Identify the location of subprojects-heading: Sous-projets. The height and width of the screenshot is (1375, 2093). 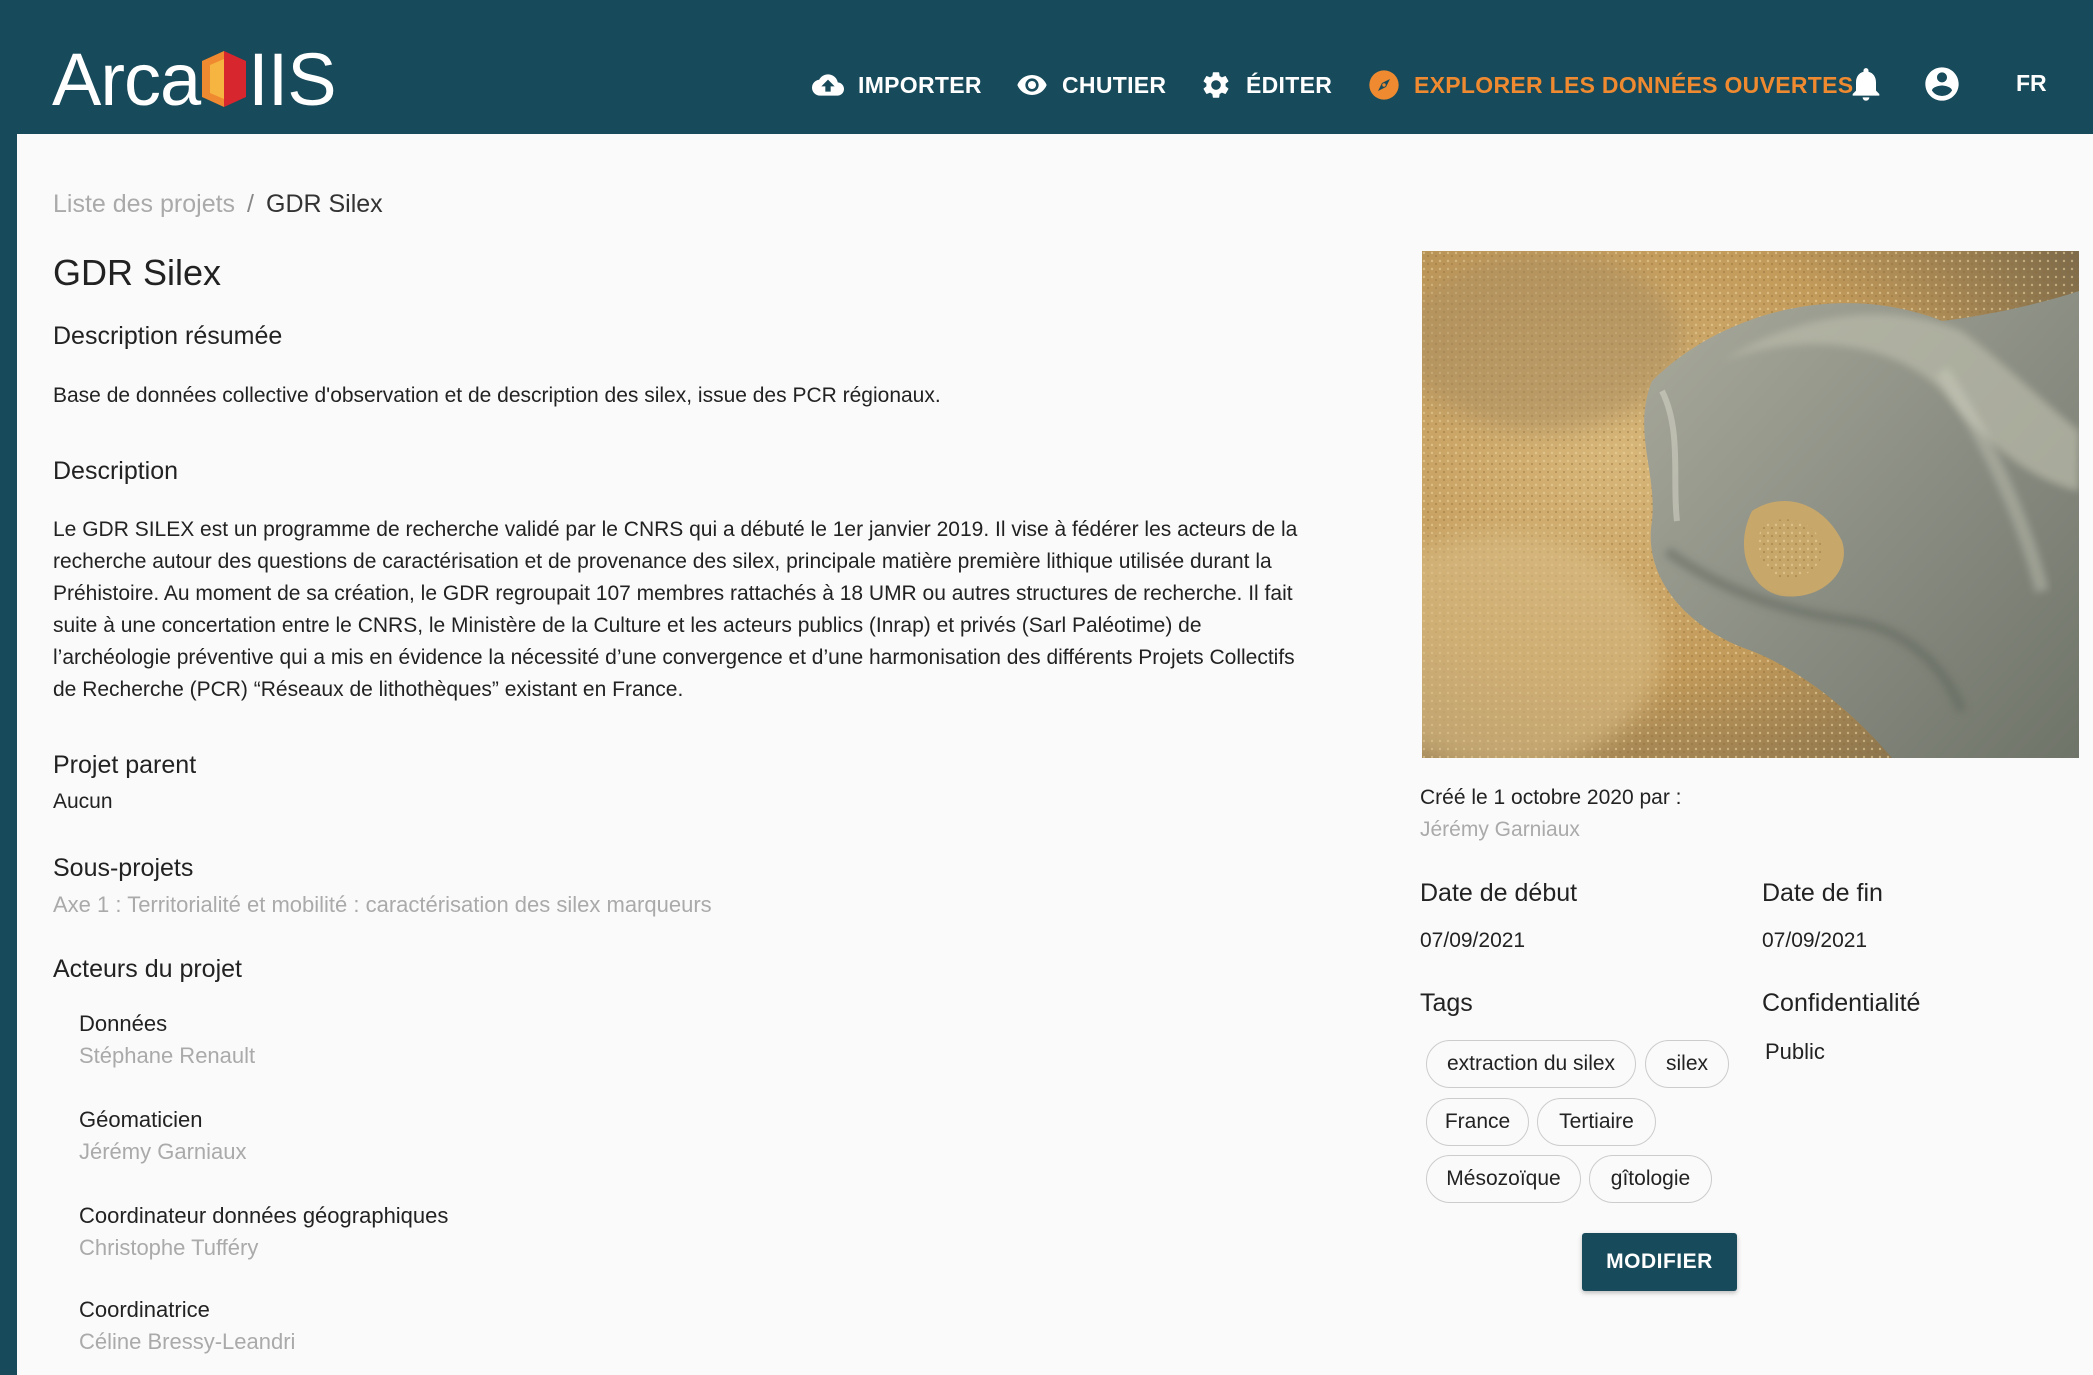
(123, 868).